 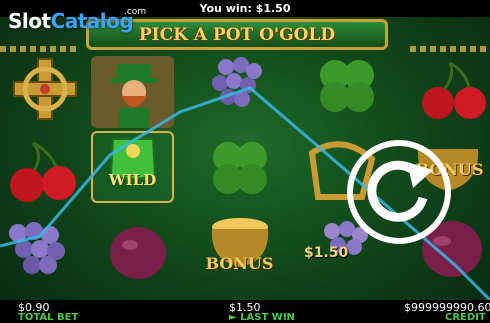 What do you see at coordinates (399, 192) in the screenshot?
I see `replay-icon` at bounding box center [399, 192].